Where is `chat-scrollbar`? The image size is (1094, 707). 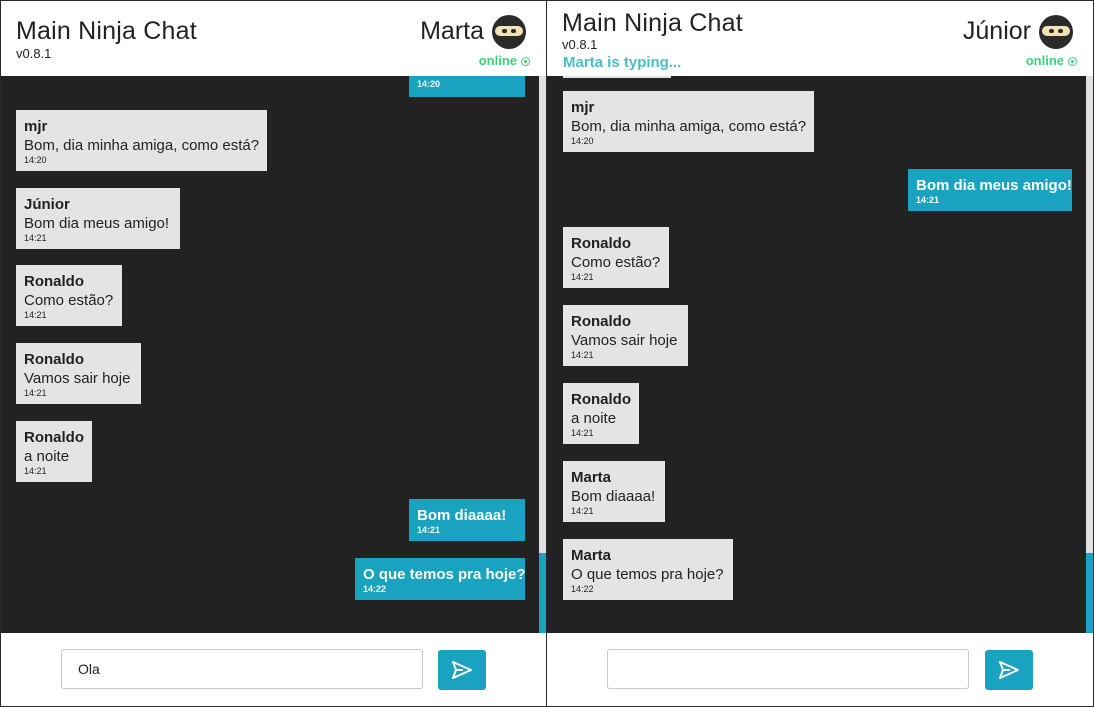 chat-scrollbar is located at coordinates (1089, 354).